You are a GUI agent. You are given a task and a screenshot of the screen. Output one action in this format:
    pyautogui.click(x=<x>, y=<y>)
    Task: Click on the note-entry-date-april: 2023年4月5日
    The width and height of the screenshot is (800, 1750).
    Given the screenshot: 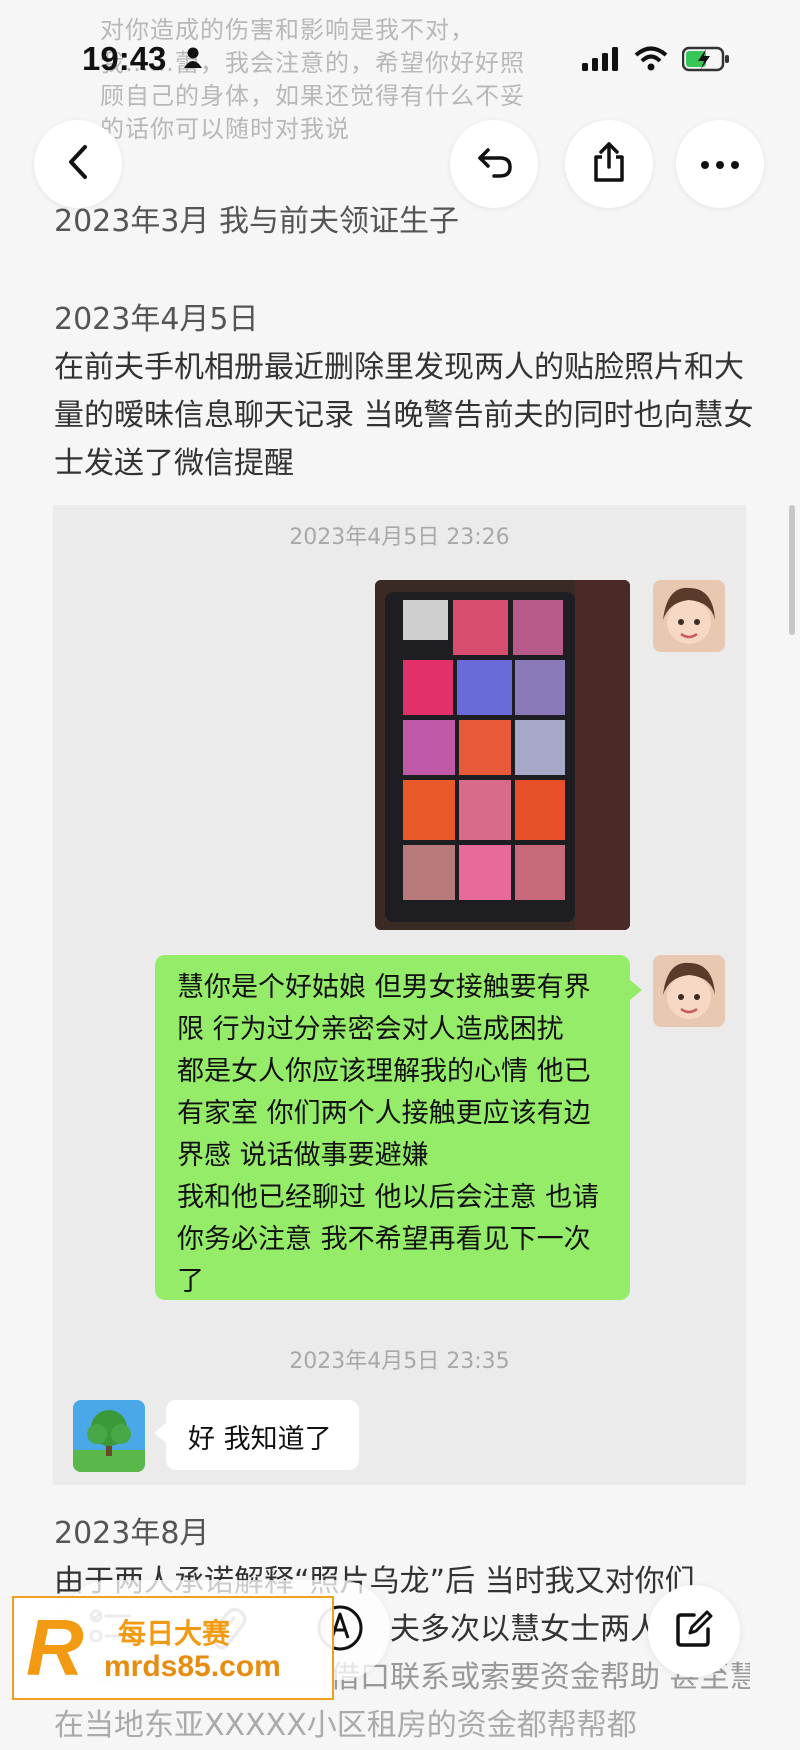 What is the action you would take?
    pyautogui.click(x=156, y=319)
    